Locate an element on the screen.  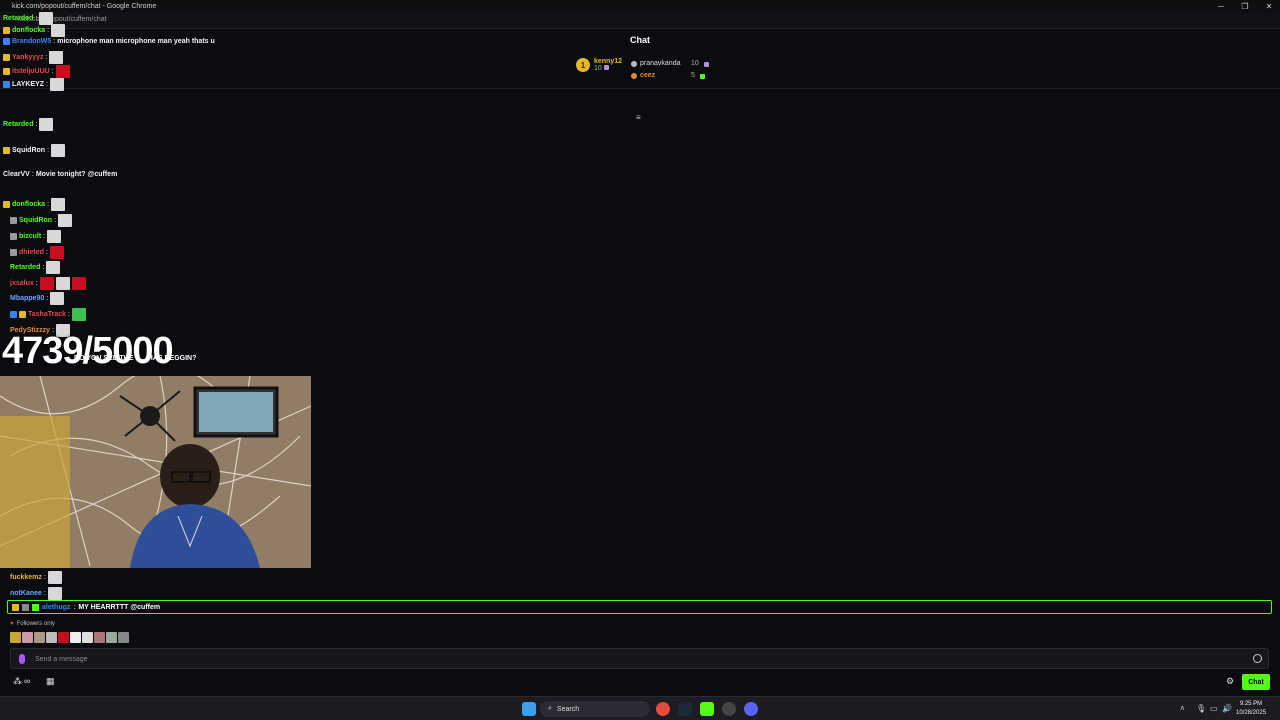
chat-username: notKanee is located at coordinates (26, 593).